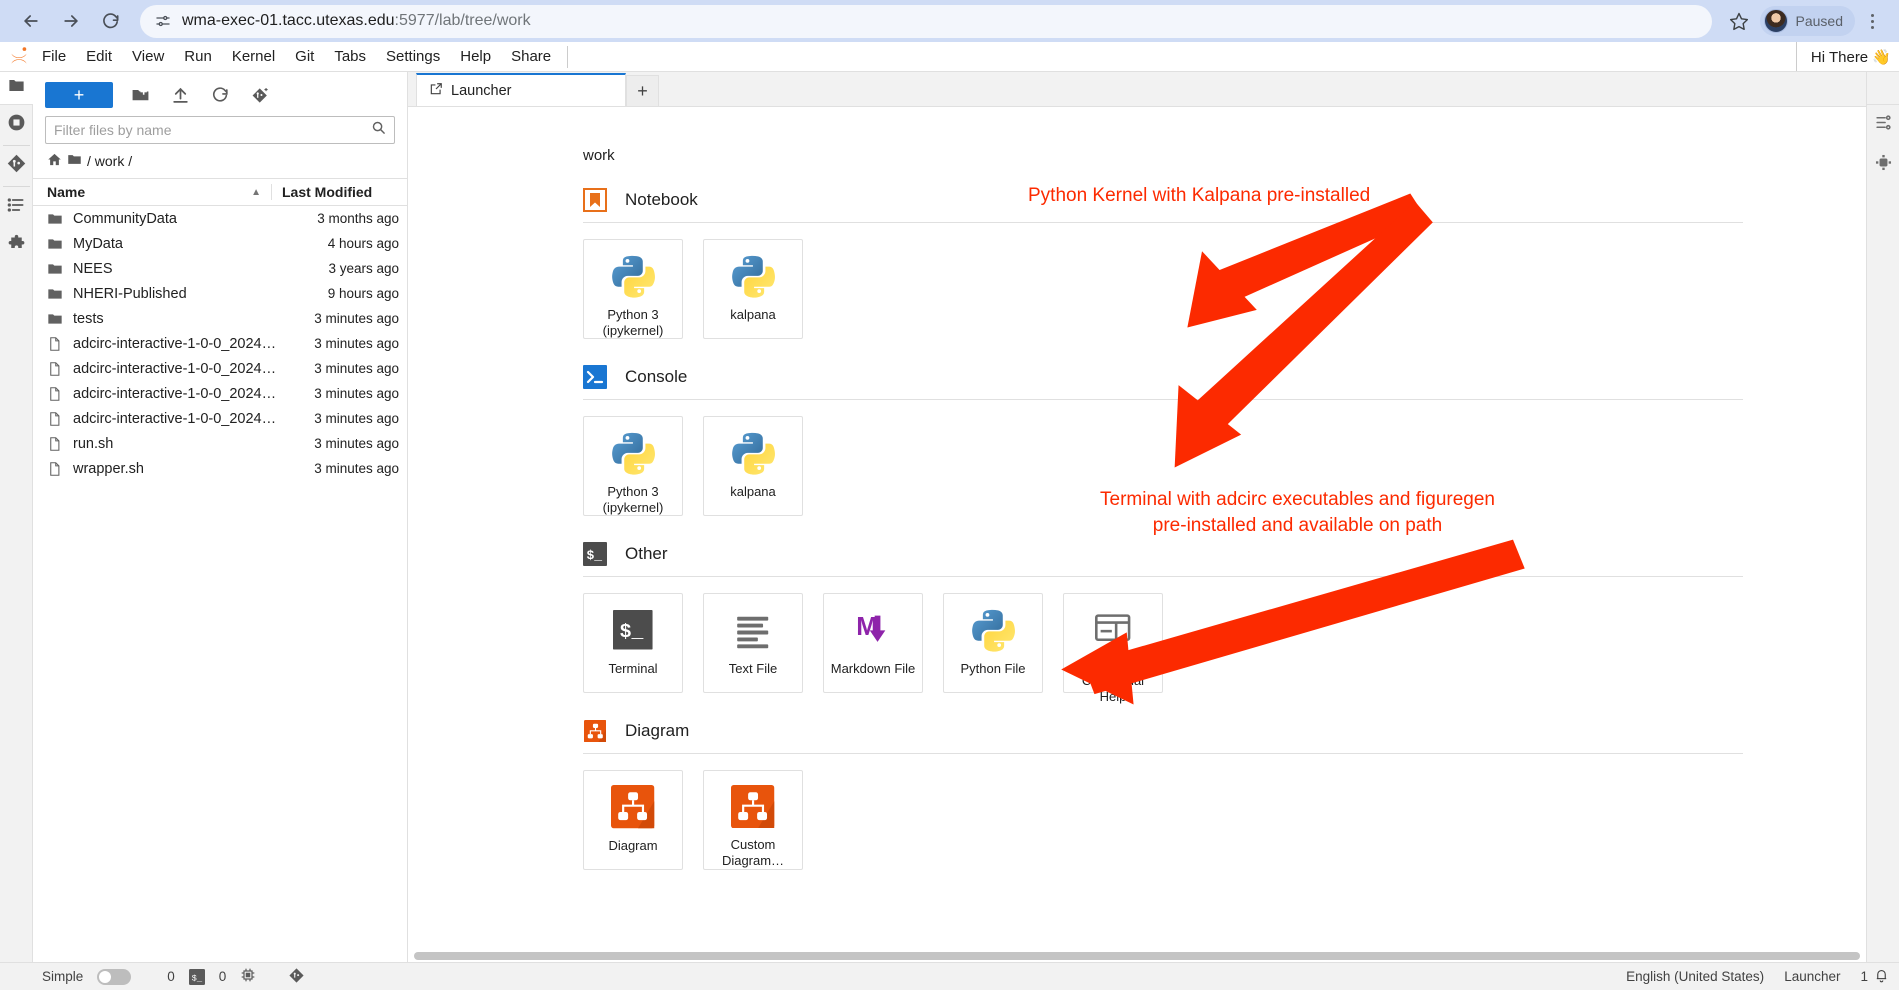 The width and height of the screenshot is (1899, 990). I want to click on notification-group: 1, so click(1874, 977).